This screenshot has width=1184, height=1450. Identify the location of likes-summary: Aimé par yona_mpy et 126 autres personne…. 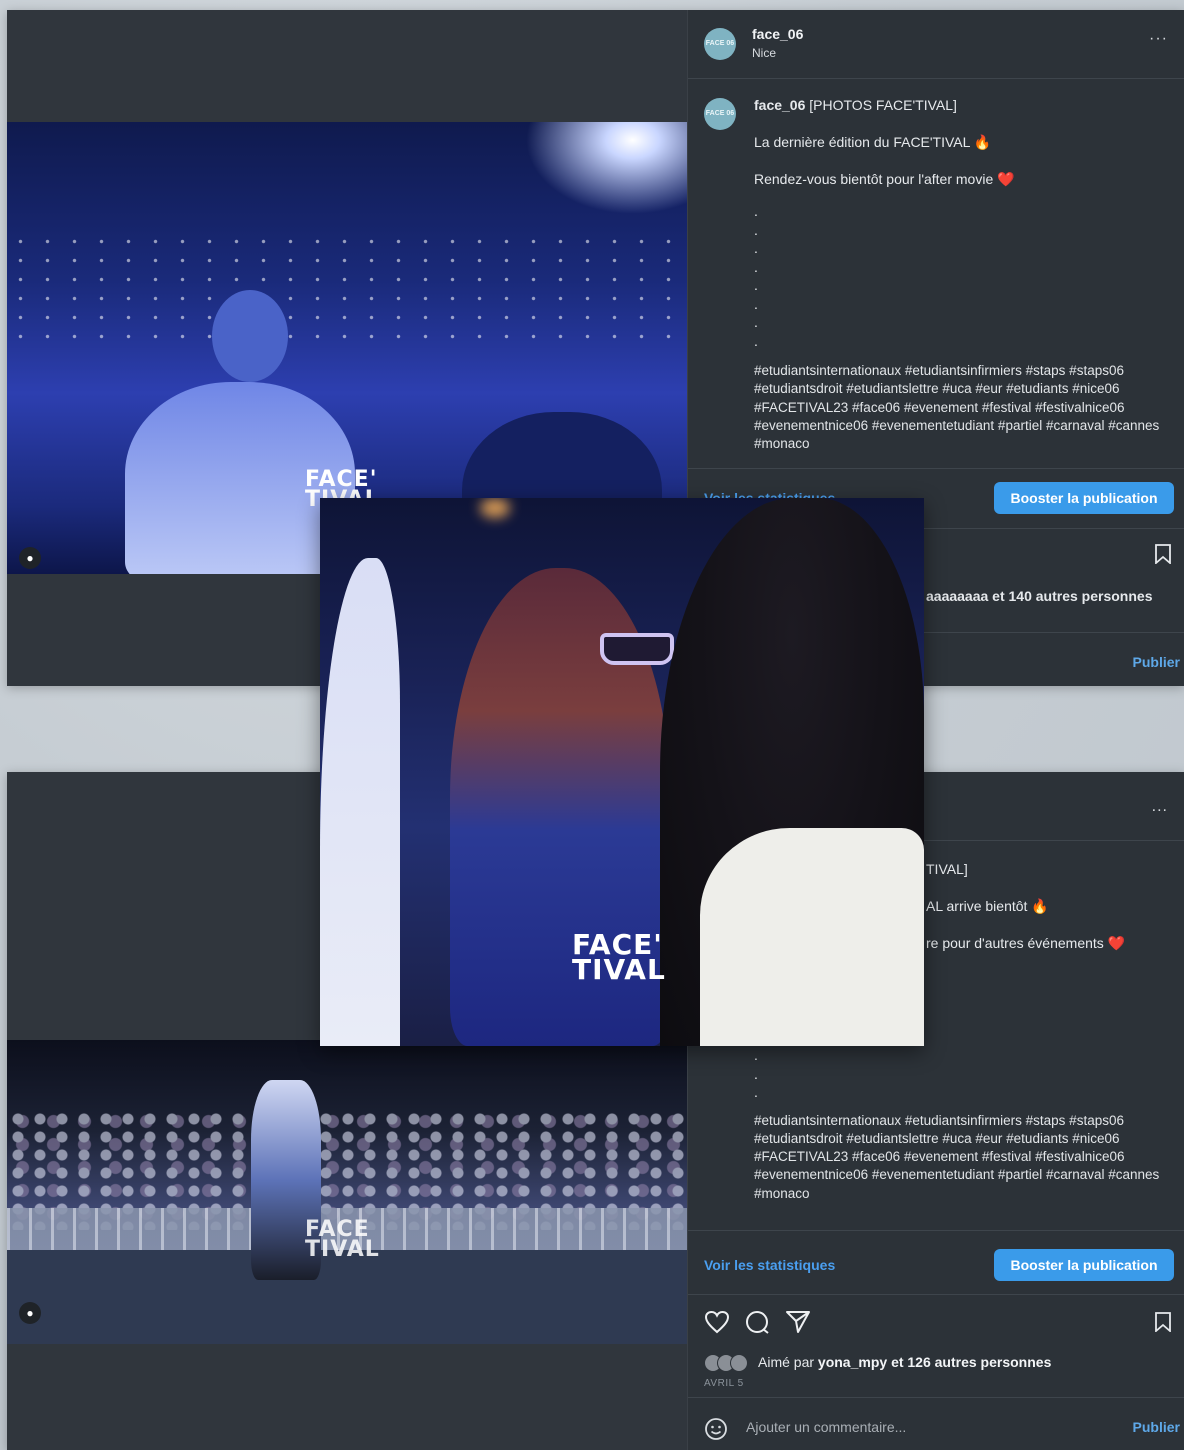
(877, 1363).